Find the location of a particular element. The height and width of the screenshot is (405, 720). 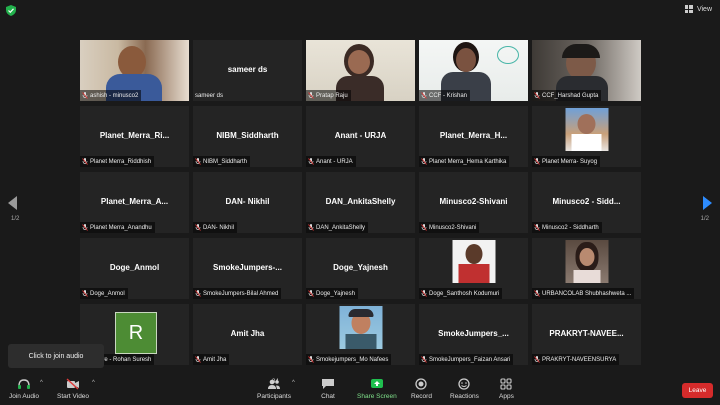

participant-display-name: DAN- Nikhil is located at coordinates (247, 201).